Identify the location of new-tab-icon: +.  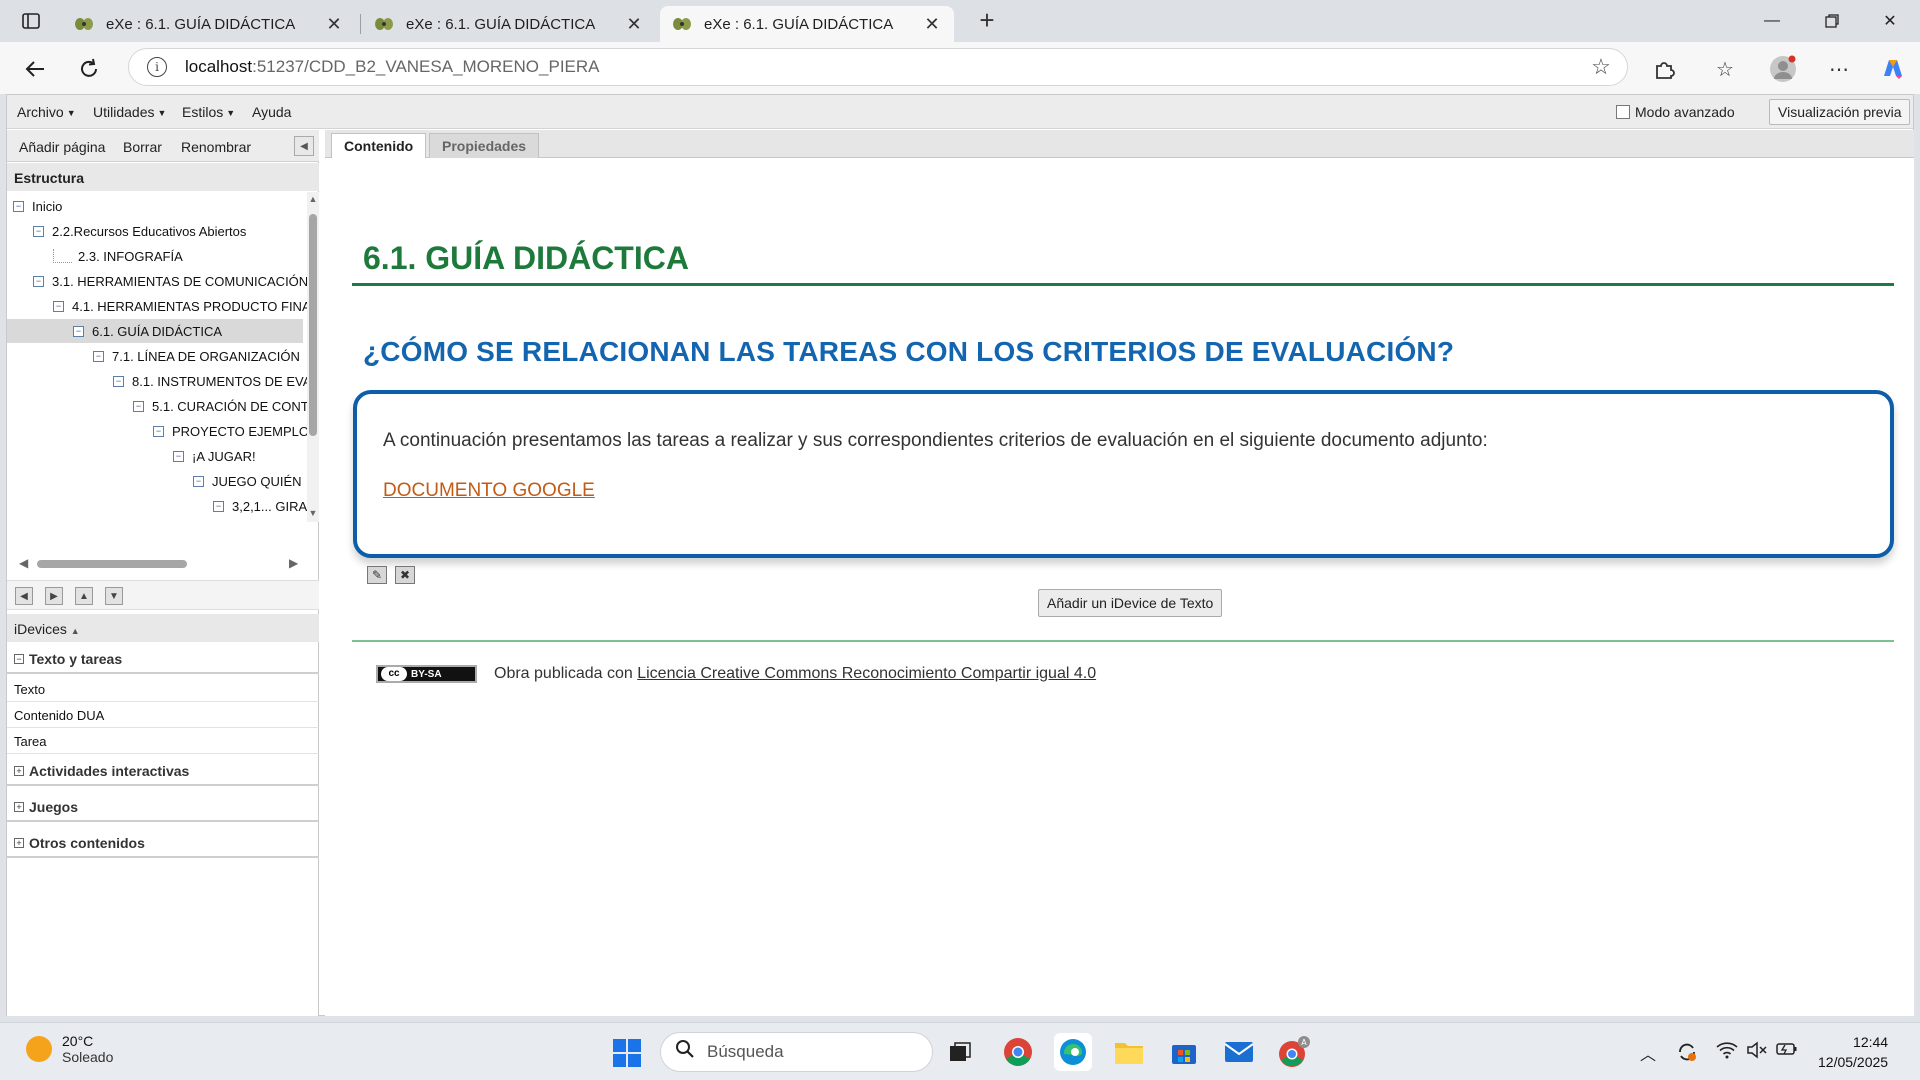
(987, 20).